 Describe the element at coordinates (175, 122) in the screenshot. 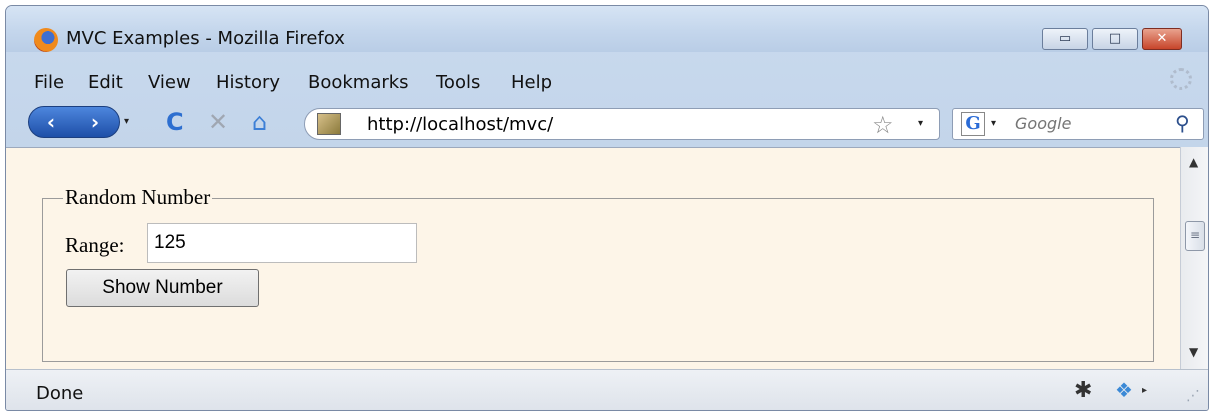

I see `reload-button: C` at that location.